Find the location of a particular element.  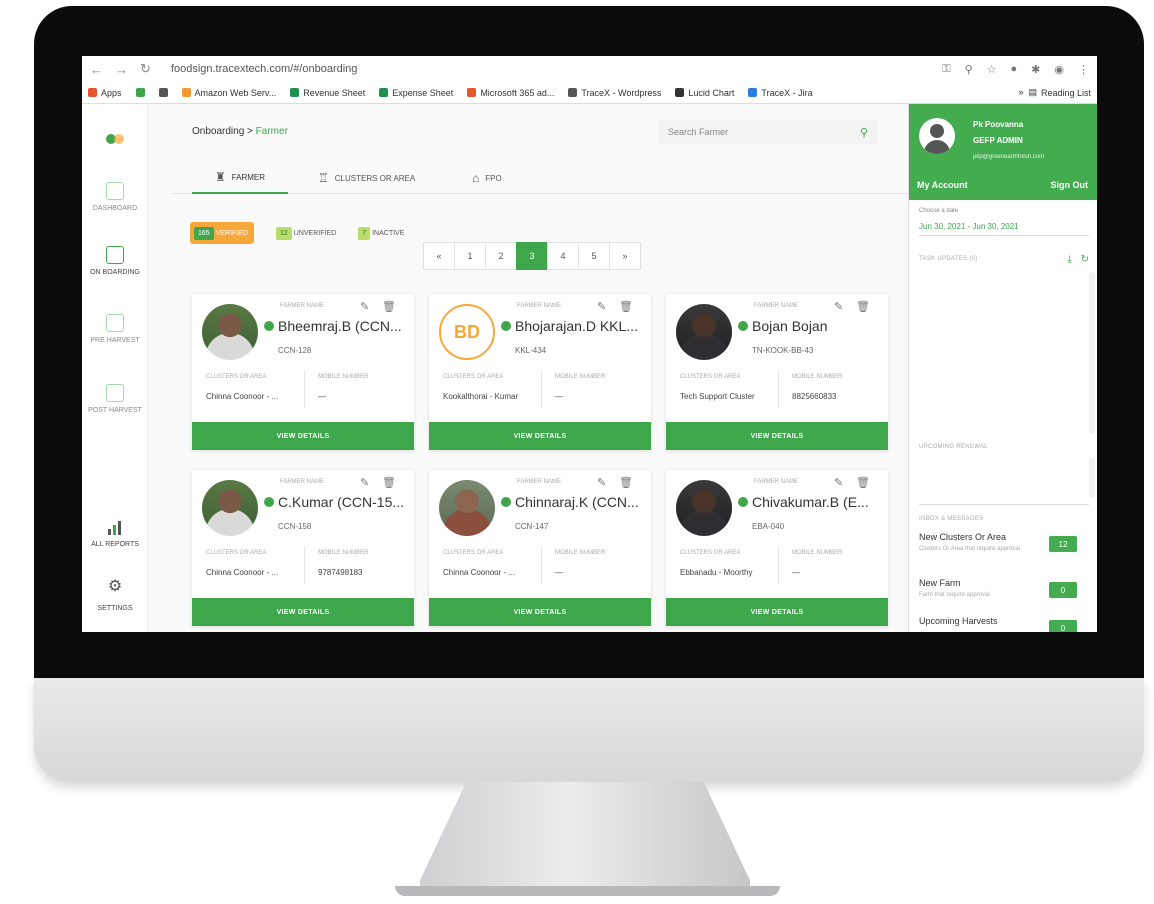

bookmark-item: Expense Sheet is located at coordinates (416, 93).